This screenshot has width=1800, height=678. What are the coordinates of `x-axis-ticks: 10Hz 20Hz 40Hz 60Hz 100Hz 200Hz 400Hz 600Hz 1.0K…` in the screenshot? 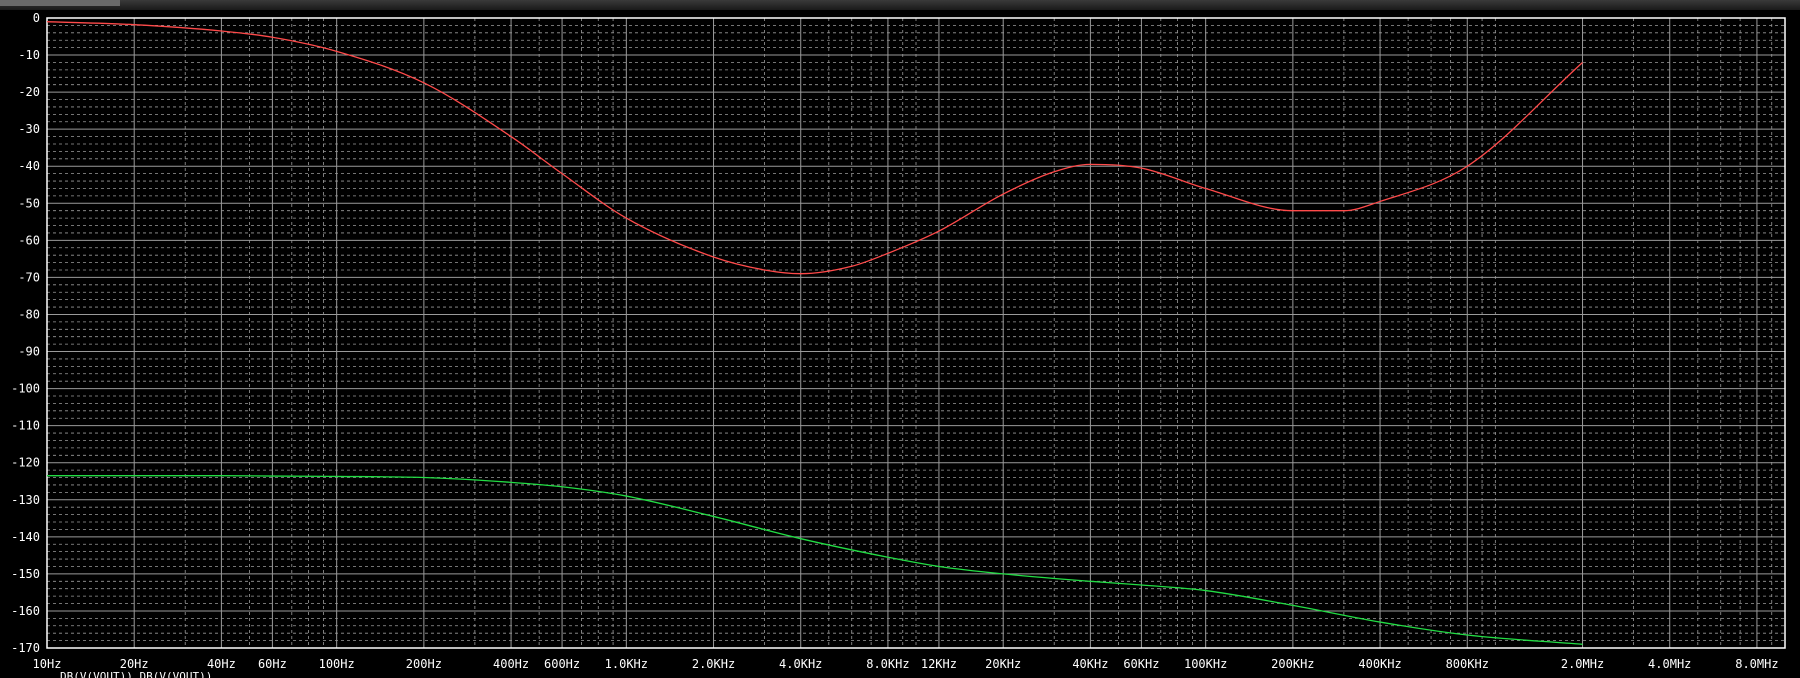 It's located at (906, 664).